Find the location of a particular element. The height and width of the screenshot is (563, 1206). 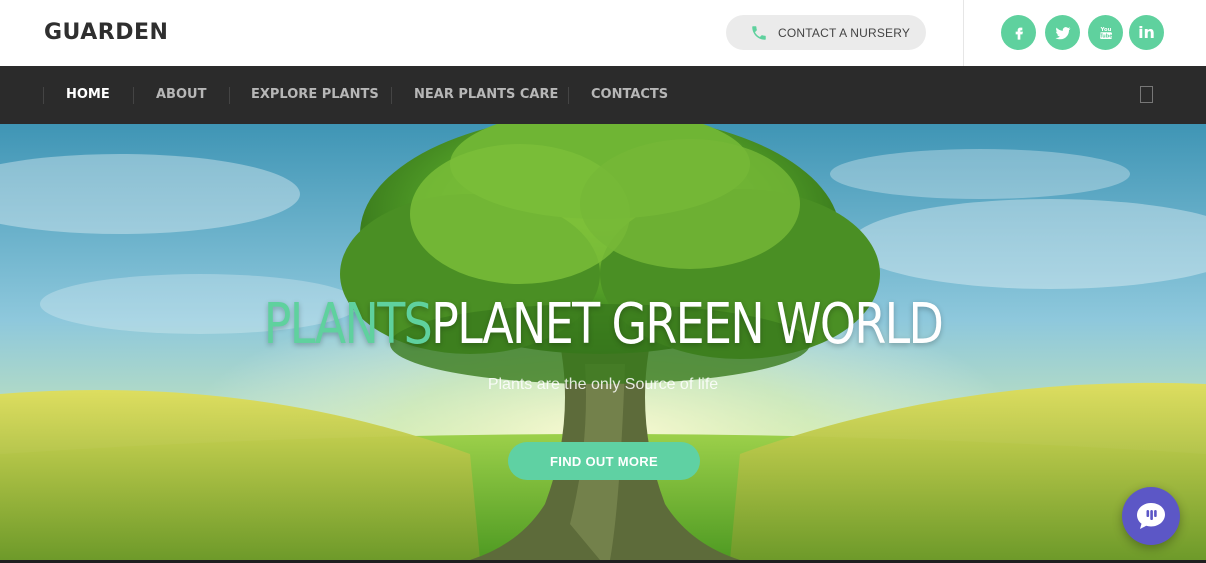

nav-item-about: ABOUT is located at coordinates (181, 95).